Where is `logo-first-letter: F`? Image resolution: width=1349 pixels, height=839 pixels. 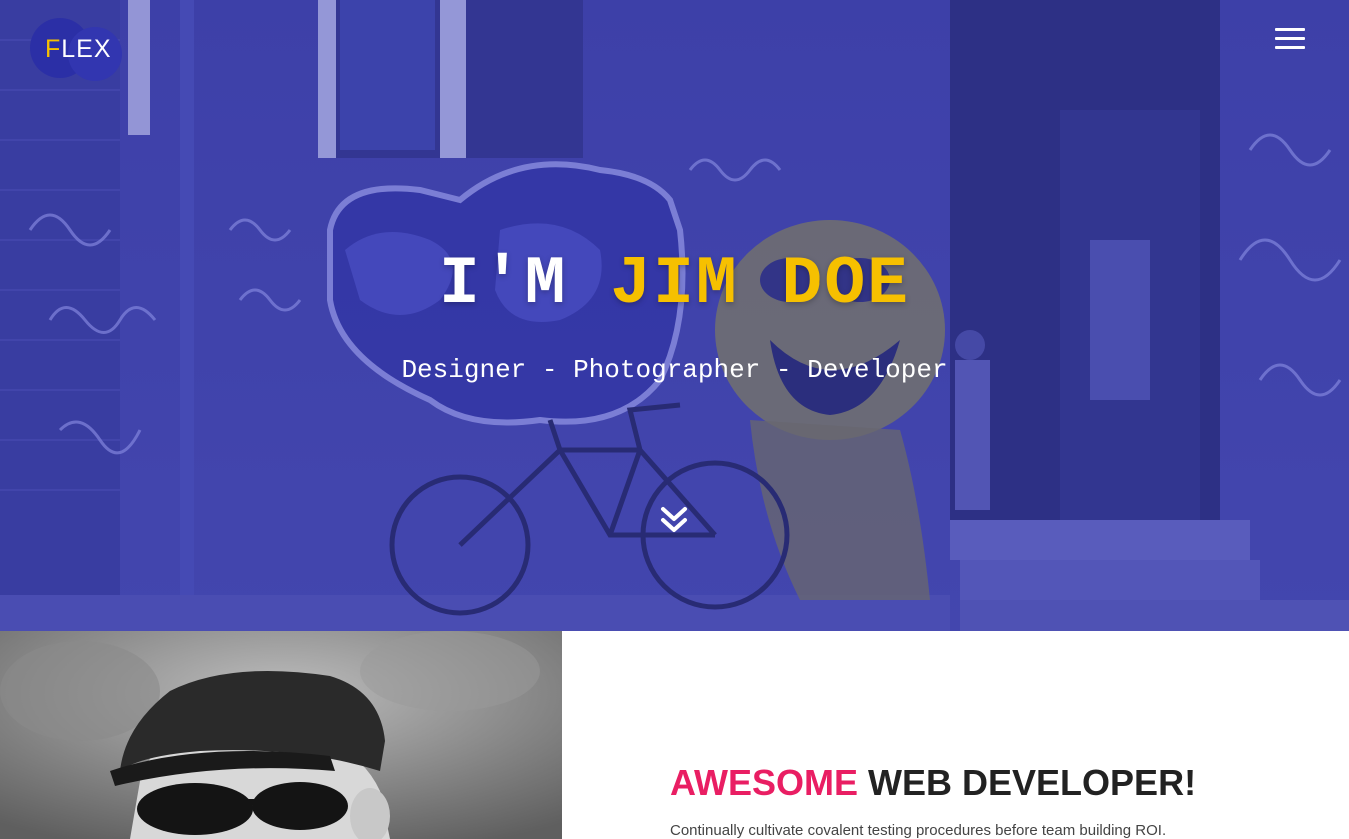
logo-first-letter: F is located at coordinates (53, 49).